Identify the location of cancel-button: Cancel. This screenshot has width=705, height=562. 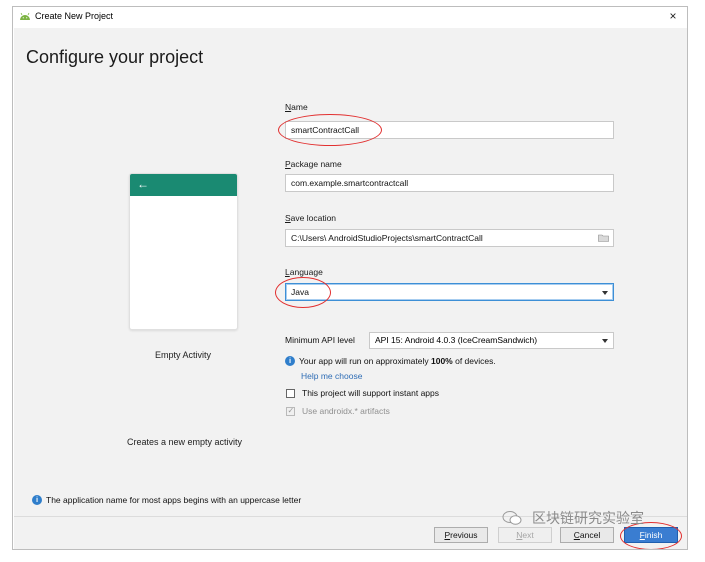
(587, 535).